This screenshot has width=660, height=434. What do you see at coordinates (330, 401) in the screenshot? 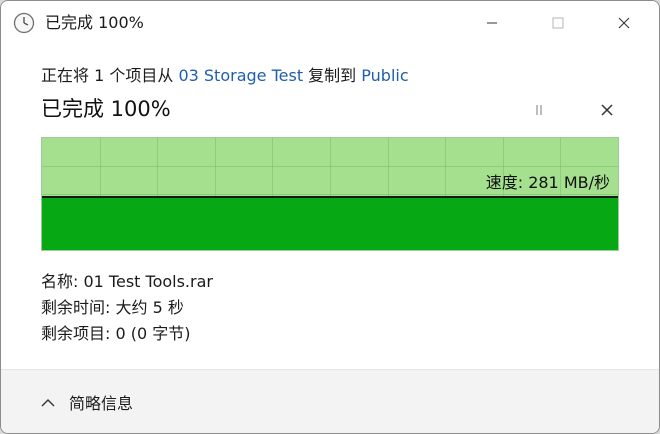
I see `dialog-footer: 简略信息` at bounding box center [330, 401].